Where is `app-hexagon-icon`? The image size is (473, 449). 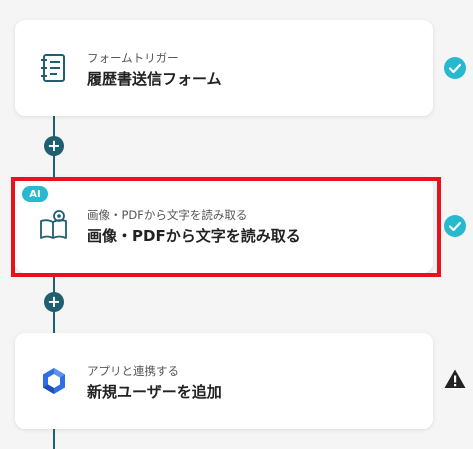 app-hexagon-icon is located at coordinates (54, 381).